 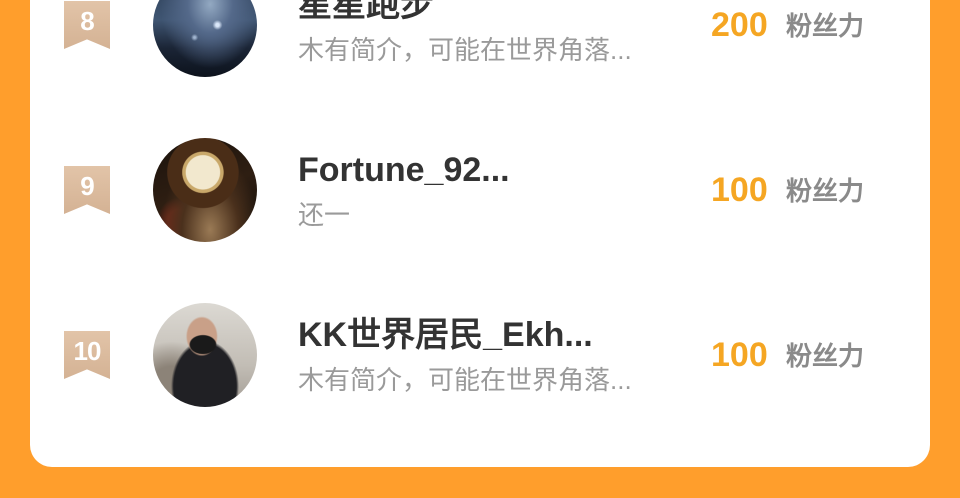 I want to click on user-name: 星星跑步, so click(x=366, y=12).